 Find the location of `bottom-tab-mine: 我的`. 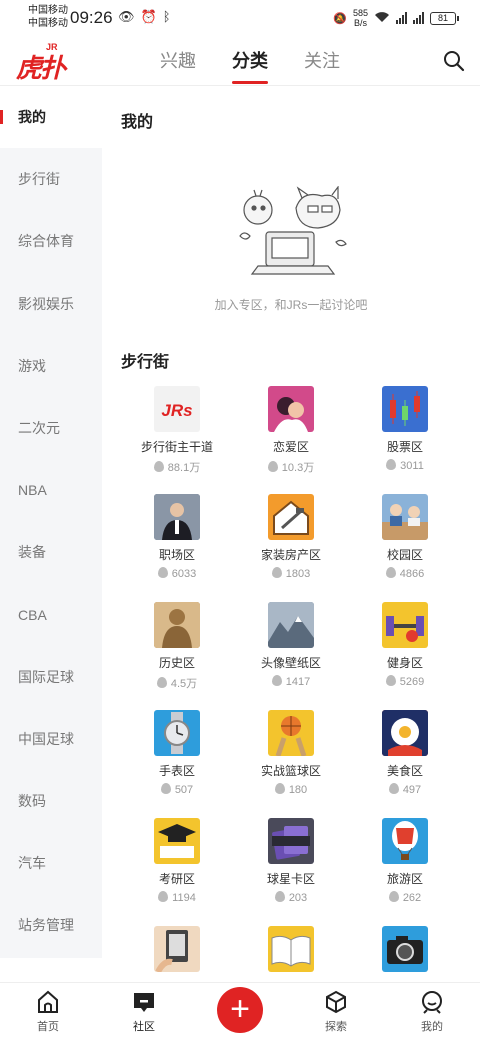

bottom-tab-mine: 我的 is located at coordinates (432, 1011).